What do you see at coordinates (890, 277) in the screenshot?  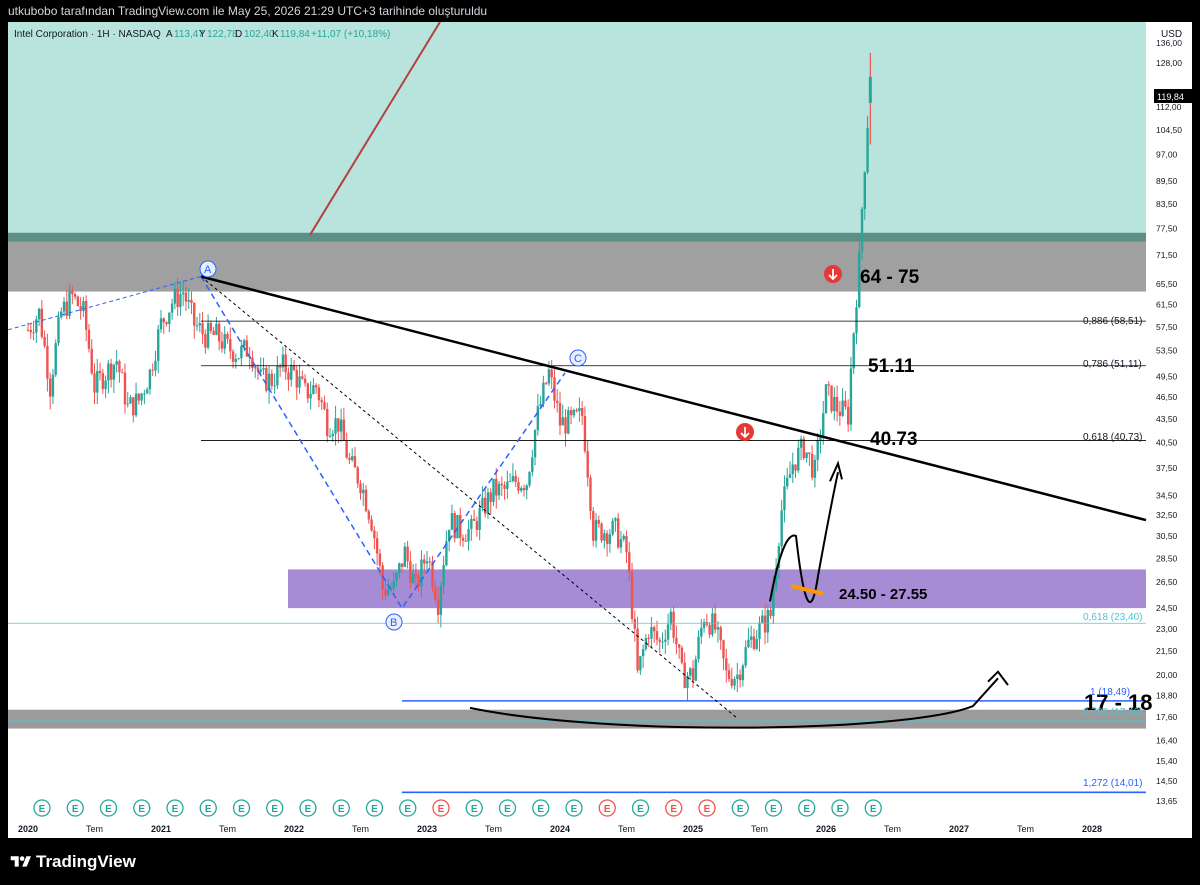 I see `zone-top-label: 64 - 75` at bounding box center [890, 277].